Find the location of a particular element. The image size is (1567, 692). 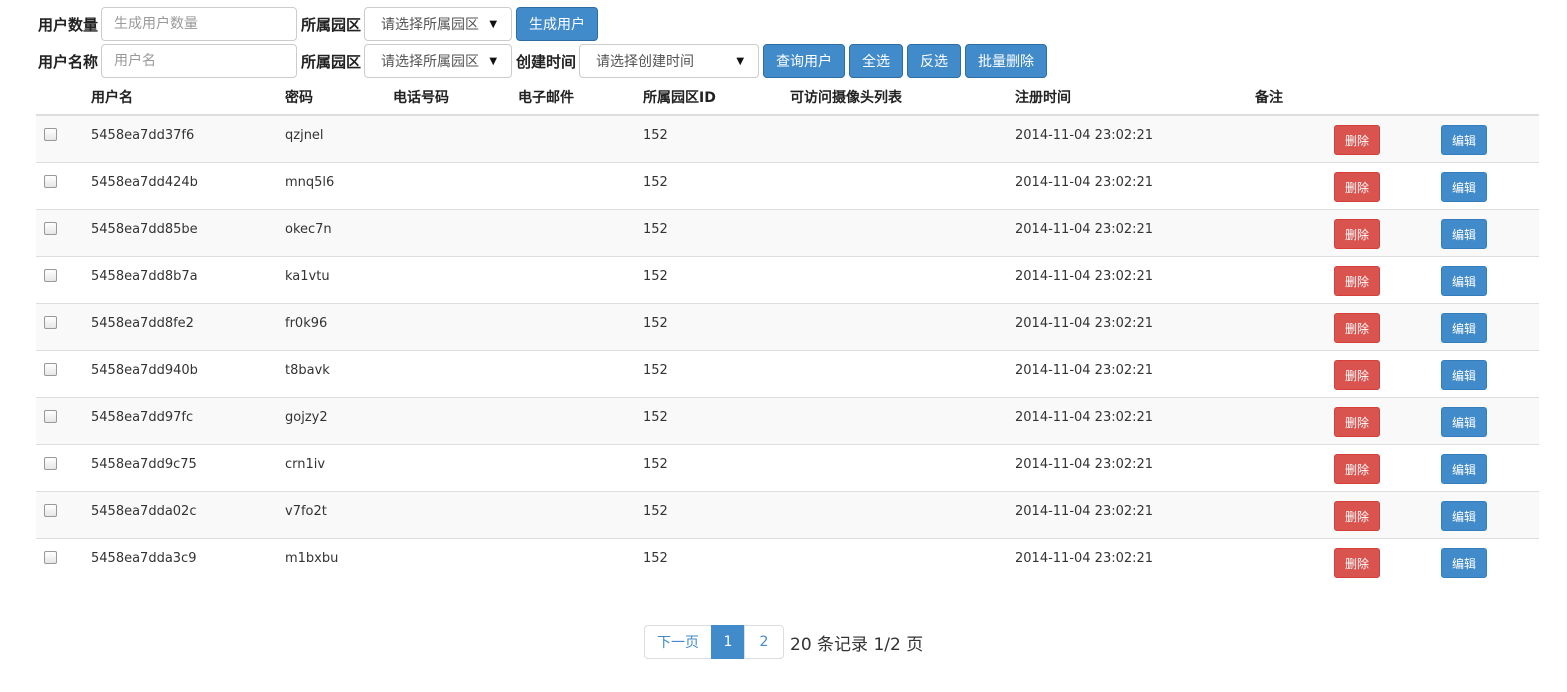

header-note: 备注 is located at coordinates (1294, 98).